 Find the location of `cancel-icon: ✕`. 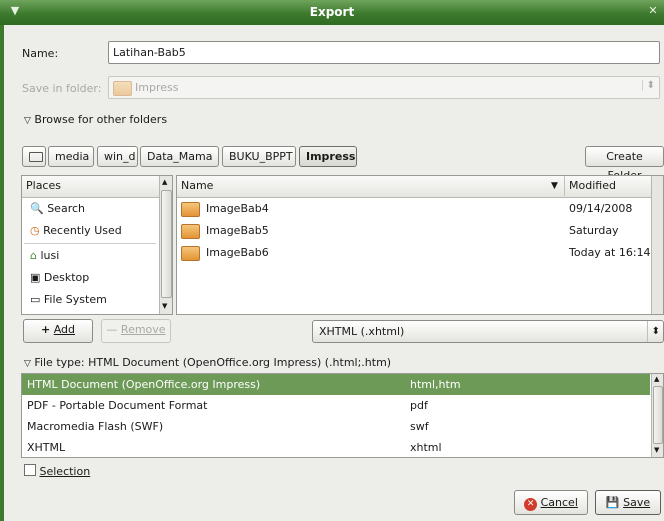

cancel-icon: ✕ is located at coordinates (531, 504).